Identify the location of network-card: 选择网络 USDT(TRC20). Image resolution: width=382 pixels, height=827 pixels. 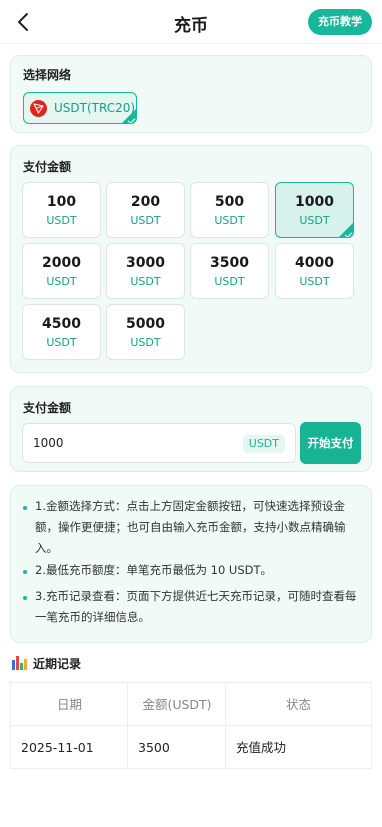
(191, 94).